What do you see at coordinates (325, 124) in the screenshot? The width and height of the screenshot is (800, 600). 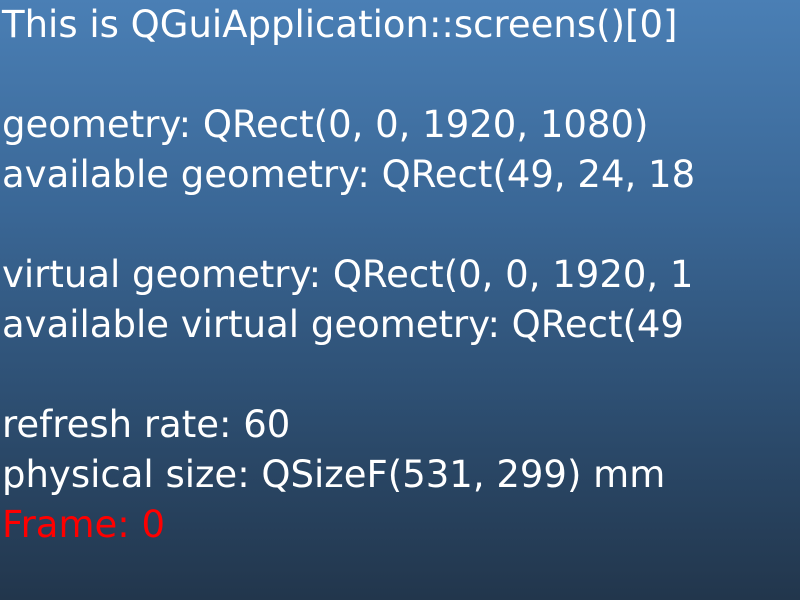 I see `geometry-text: geometry: QRect(0, 0, 1920, 1080)` at bounding box center [325, 124].